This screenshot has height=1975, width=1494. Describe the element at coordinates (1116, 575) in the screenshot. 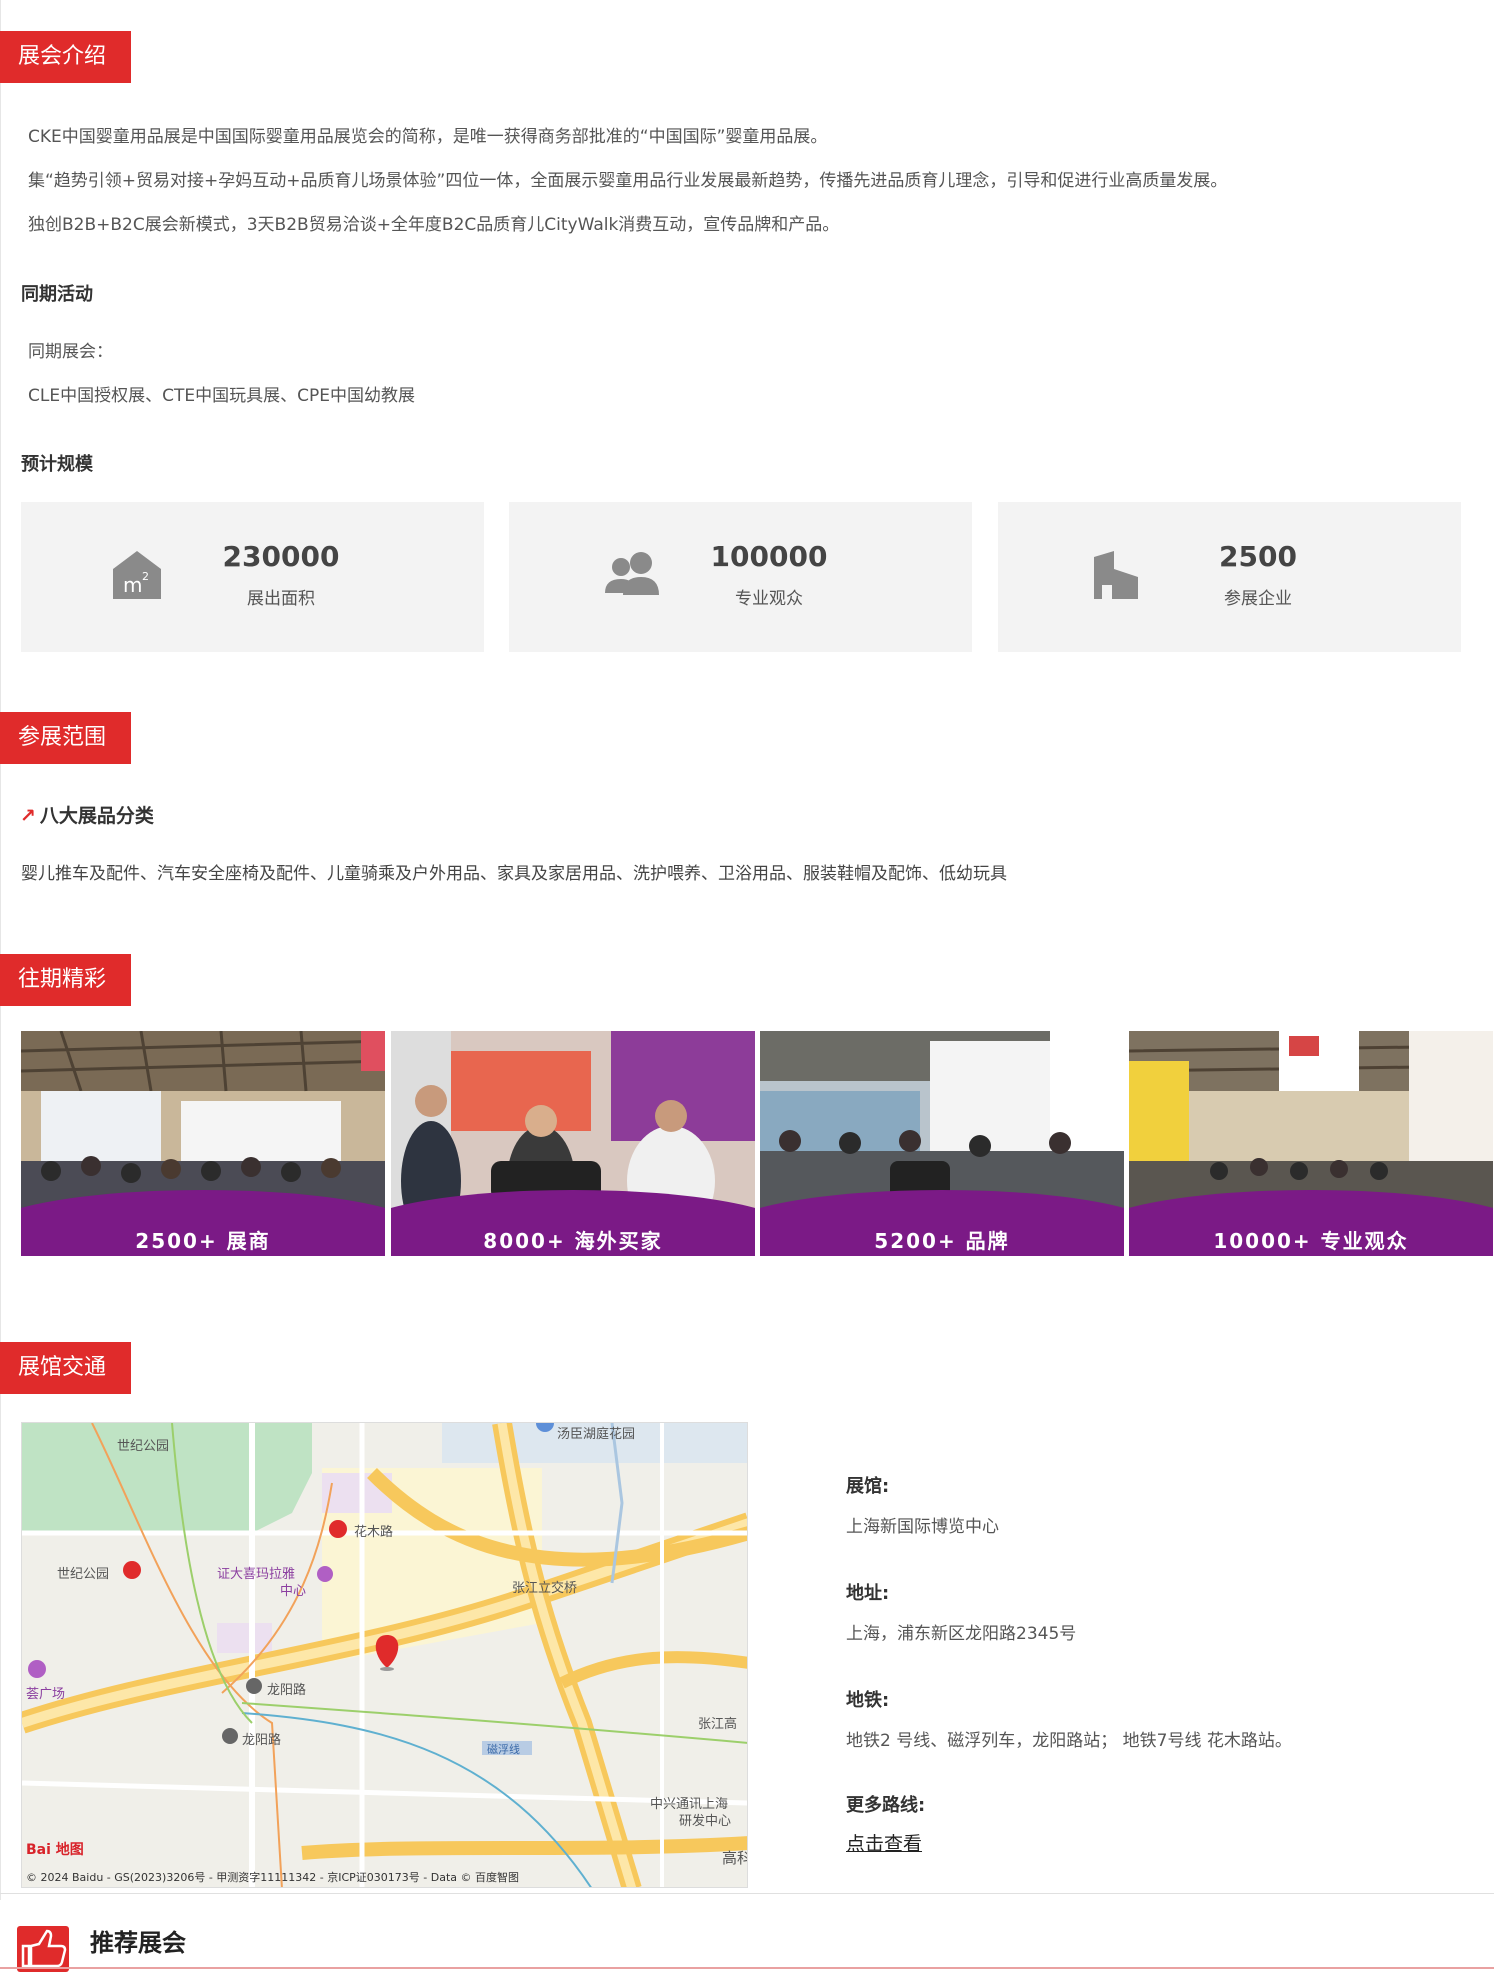

I see `company-icon` at that location.